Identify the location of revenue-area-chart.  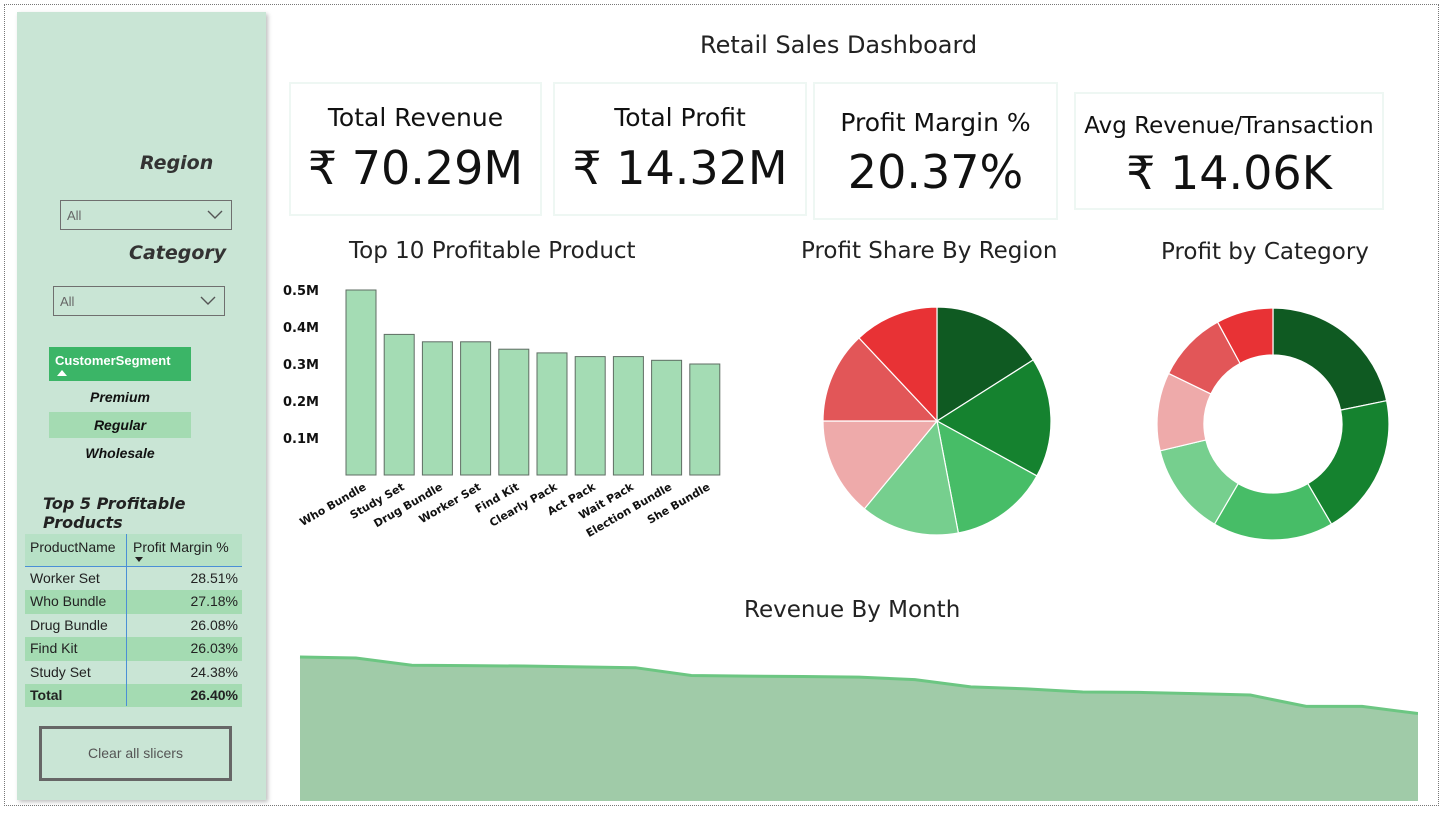
(858, 728).